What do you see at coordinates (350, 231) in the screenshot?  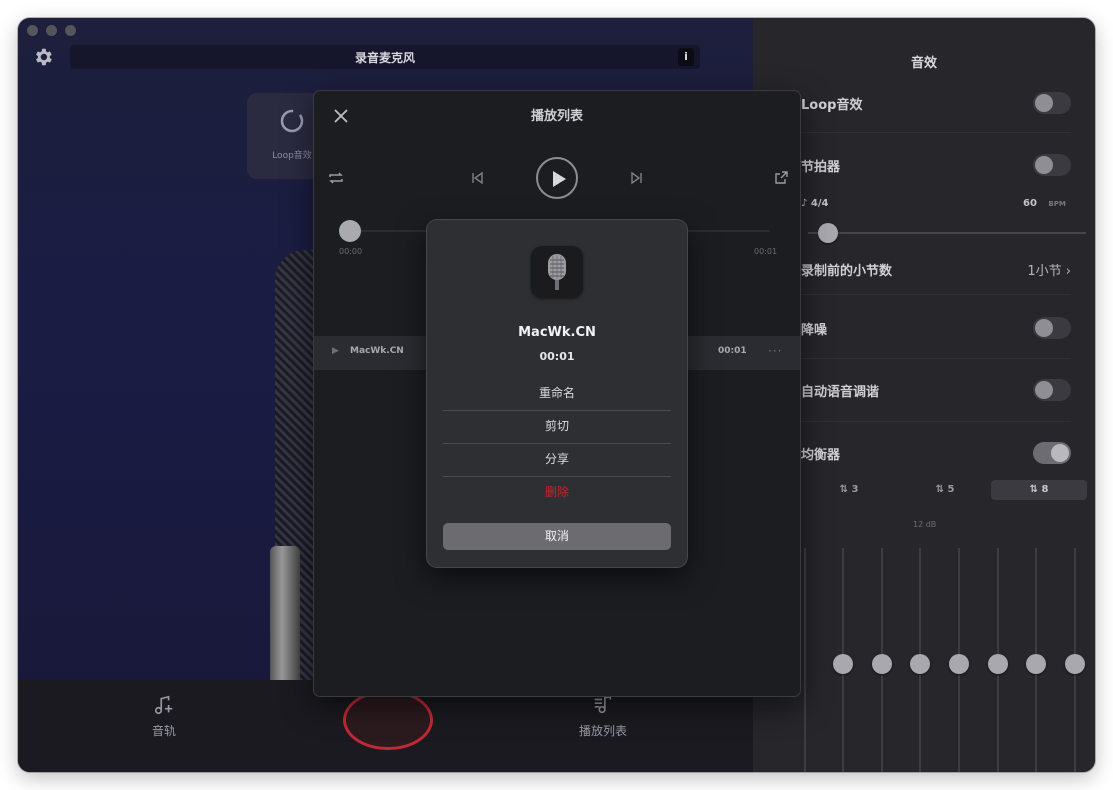 I see `progress-knob` at bounding box center [350, 231].